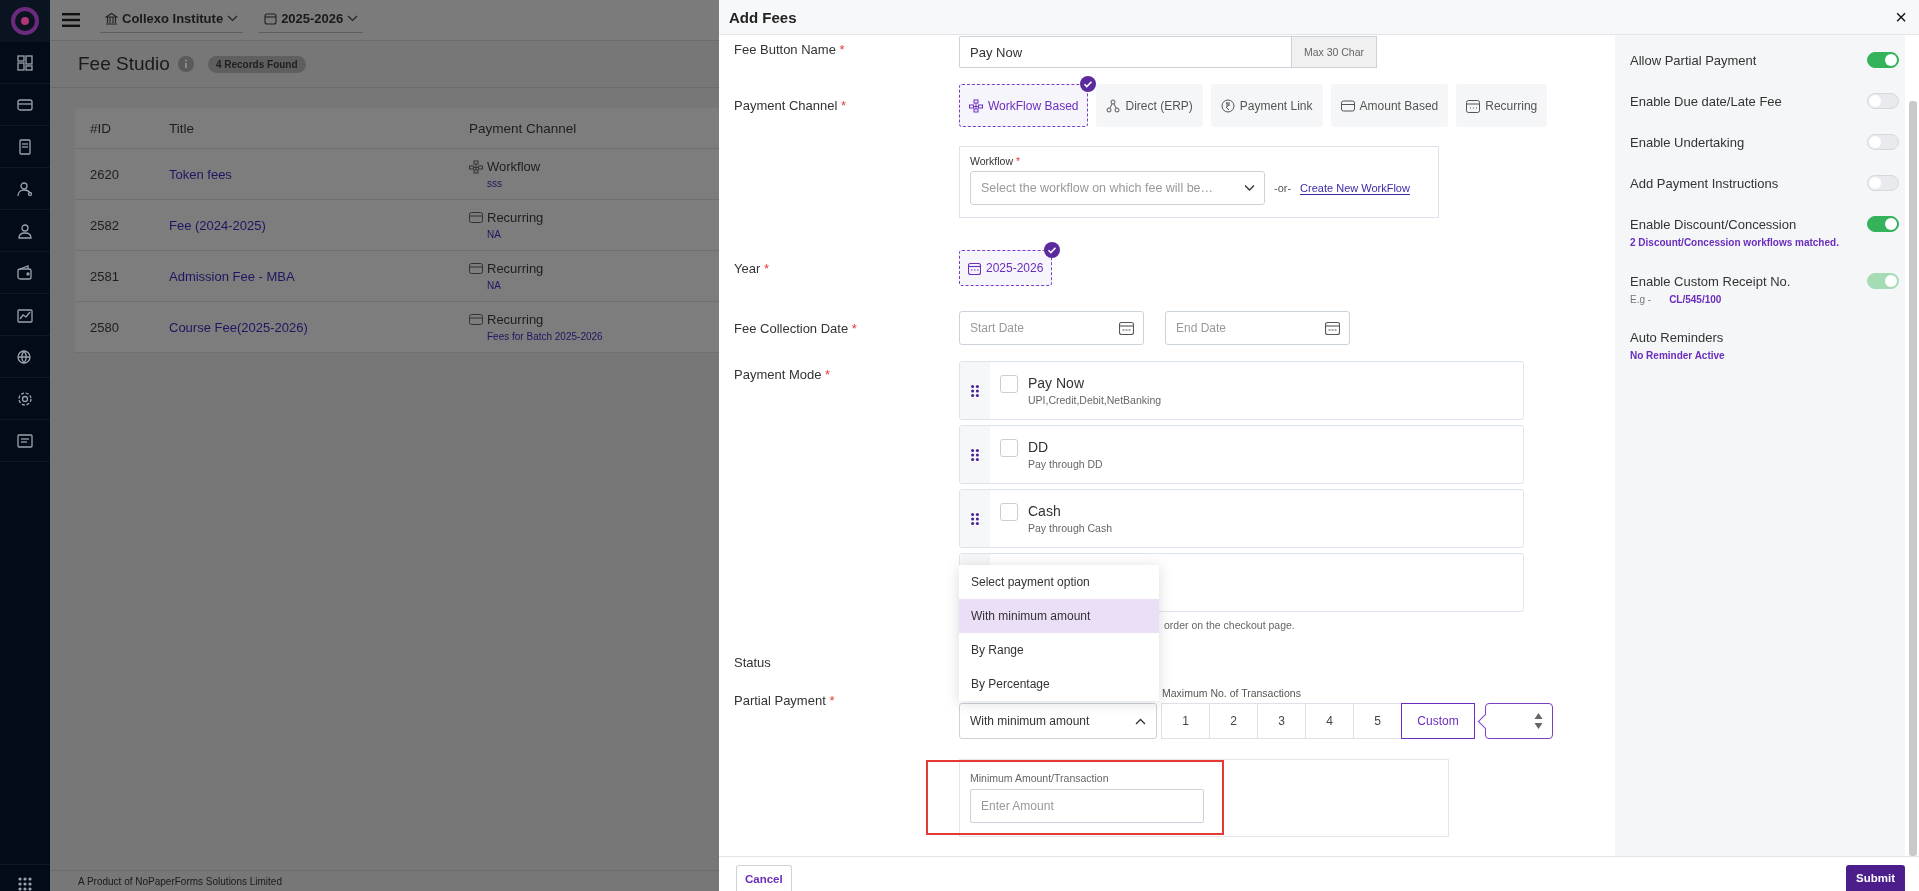  What do you see at coordinates (1502, 105) in the screenshot?
I see `channel-option: Recurring` at bounding box center [1502, 105].